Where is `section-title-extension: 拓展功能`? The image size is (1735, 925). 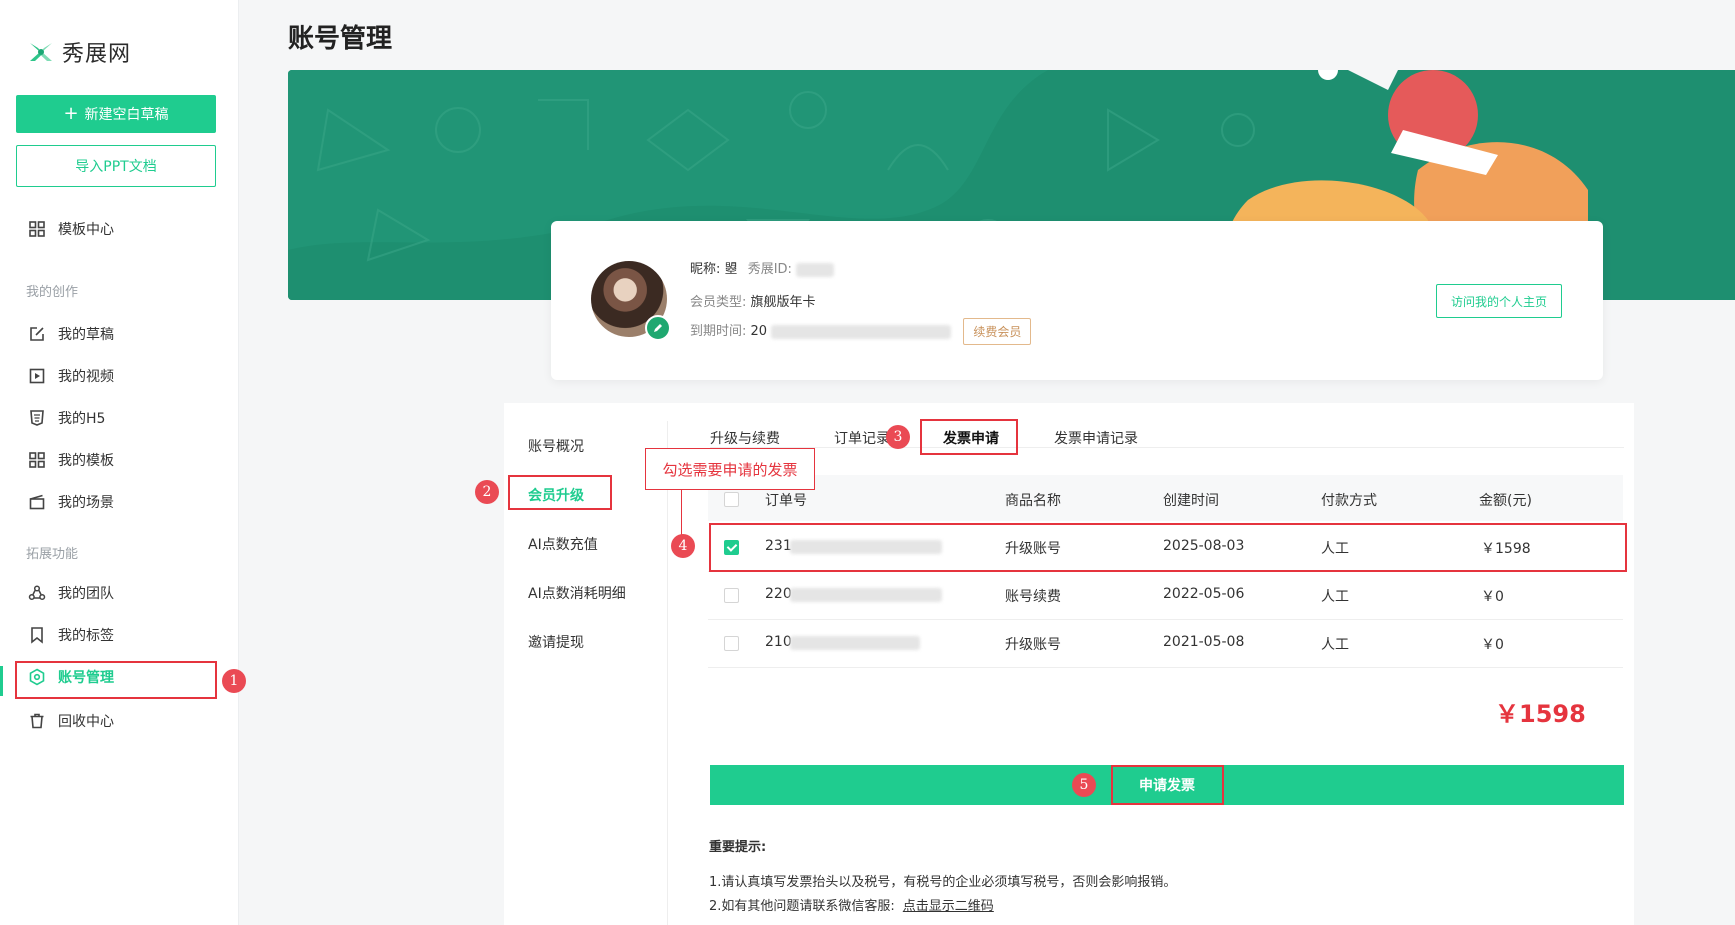 section-title-extension: 拓展功能 is located at coordinates (52, 554).